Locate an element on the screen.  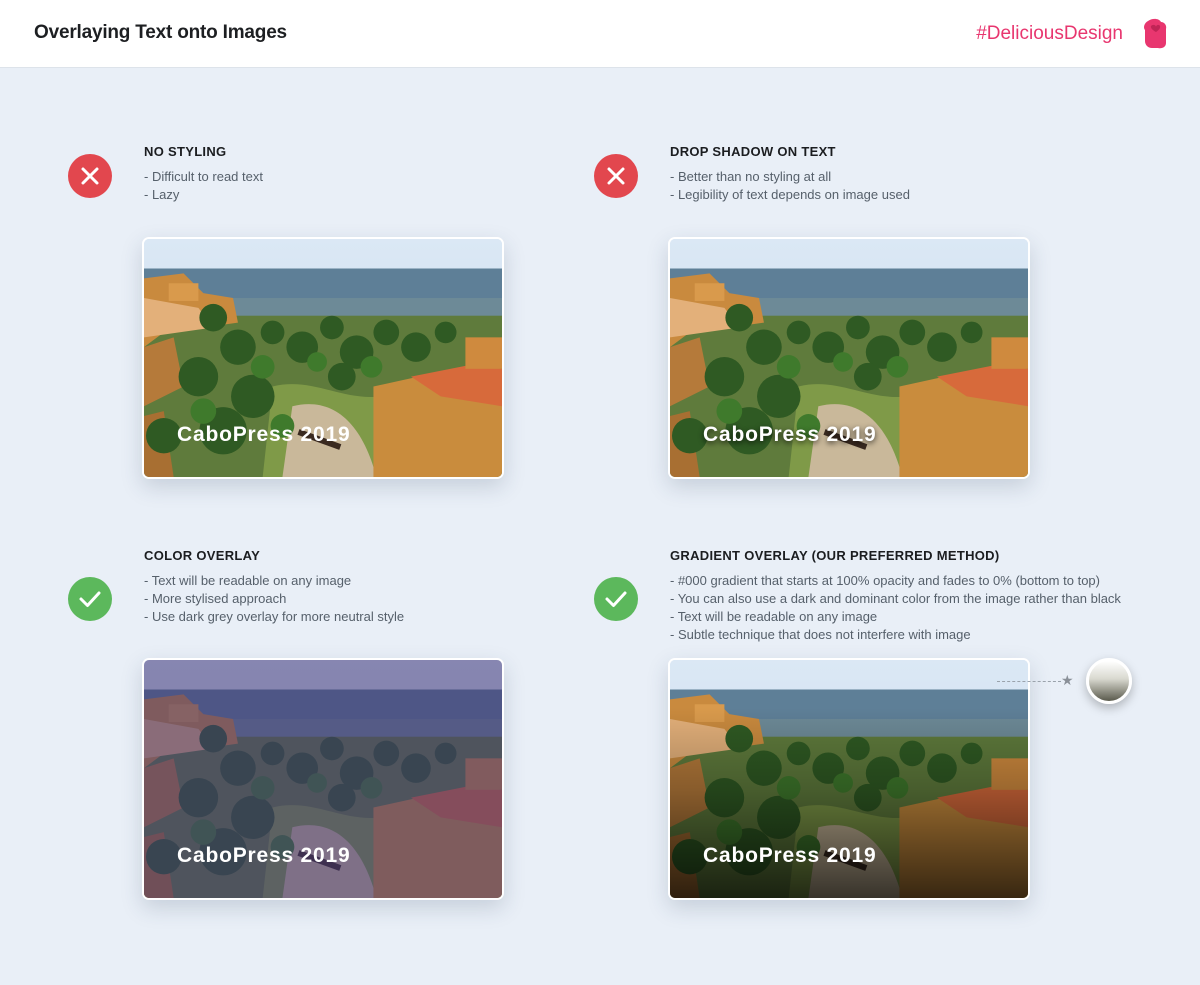
section-notes: - Difficult to read text - Lazy is located at coordinates (203, 186).